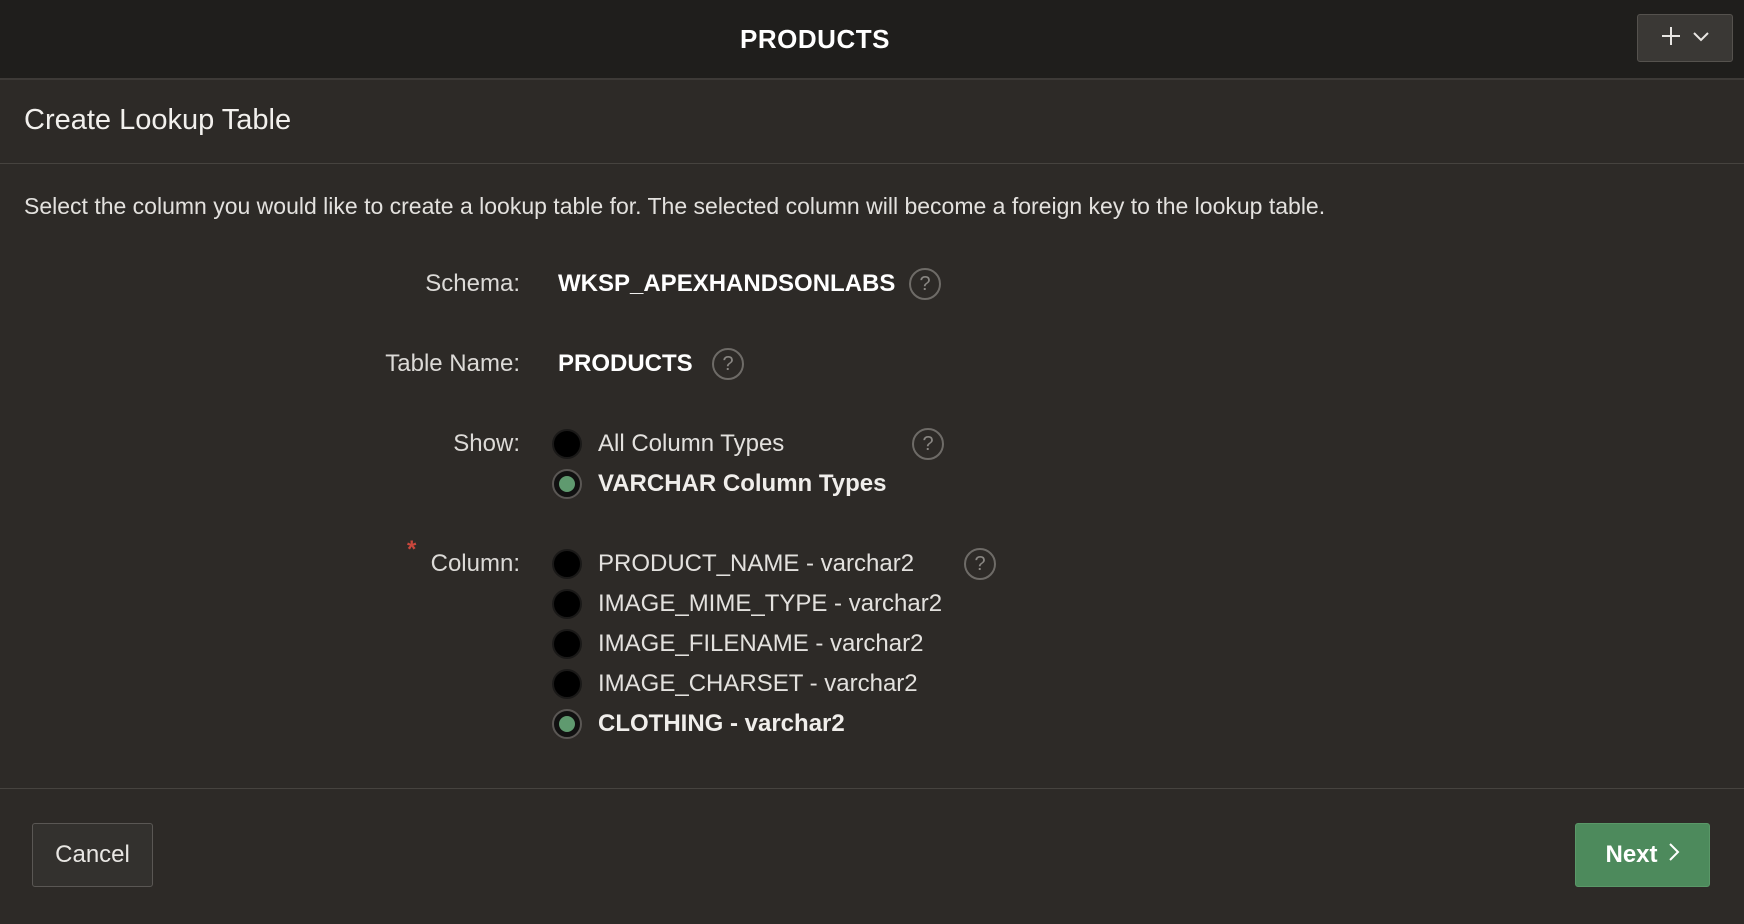 The width and height of the screenshot is (1744, 924). I want to click on show-option-all-column-types: All Column Types, so click(668, 444).